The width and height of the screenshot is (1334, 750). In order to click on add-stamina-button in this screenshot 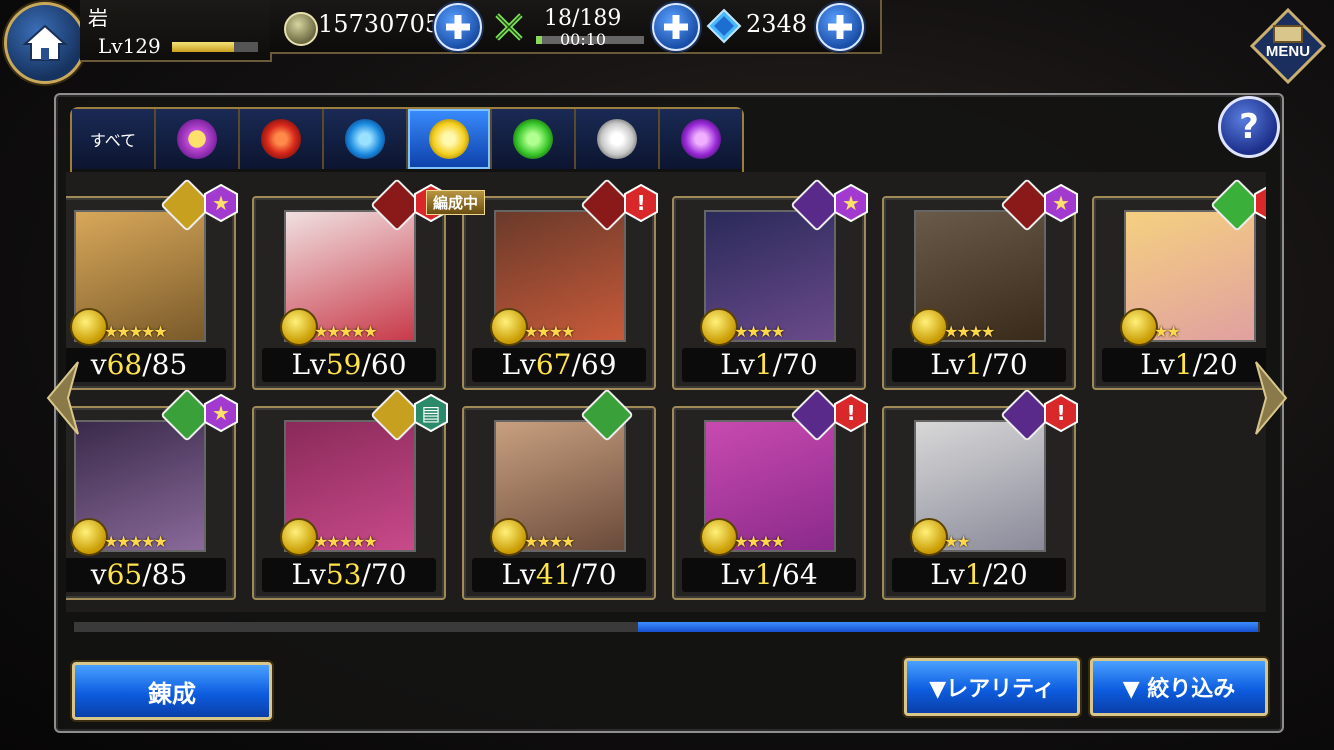, I will do `click(676, 27)`.